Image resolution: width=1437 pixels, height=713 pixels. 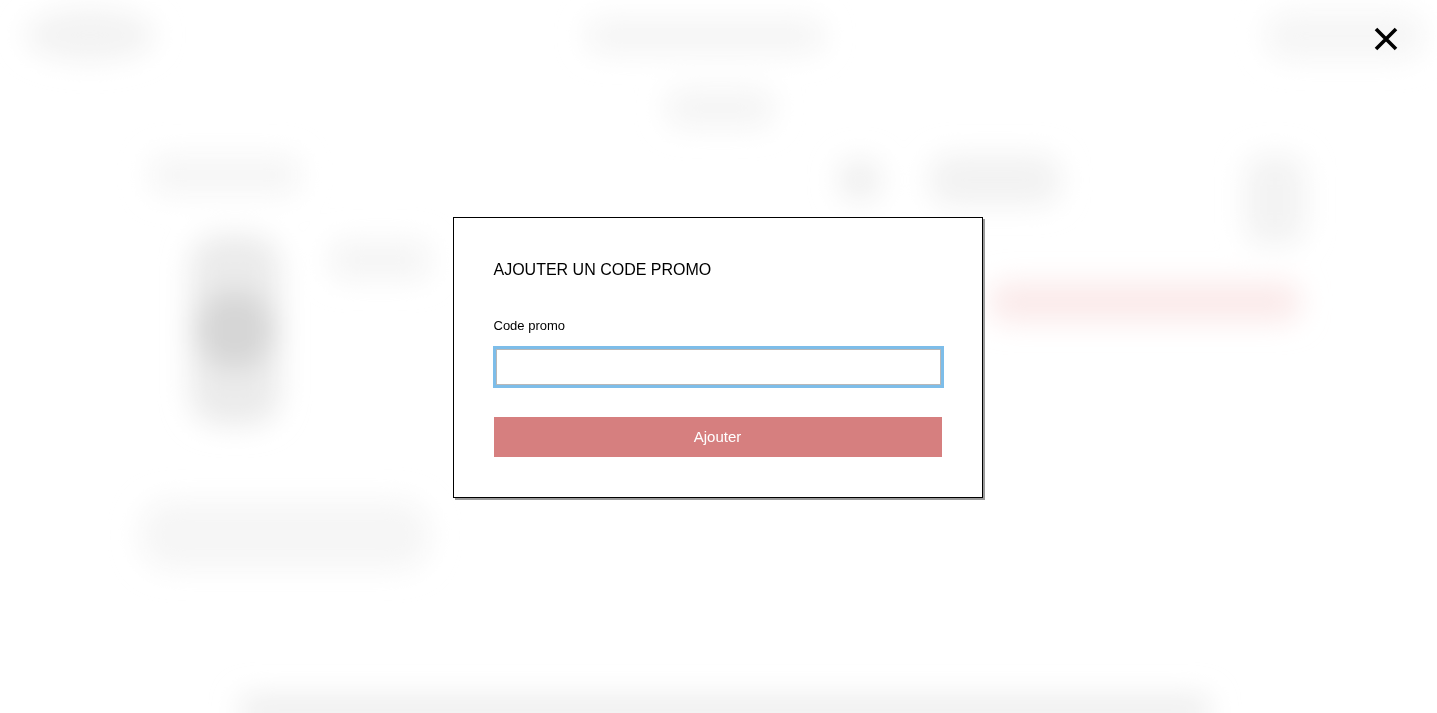 I want to click on add-button: Ajouter, so click(x=717, y=437).